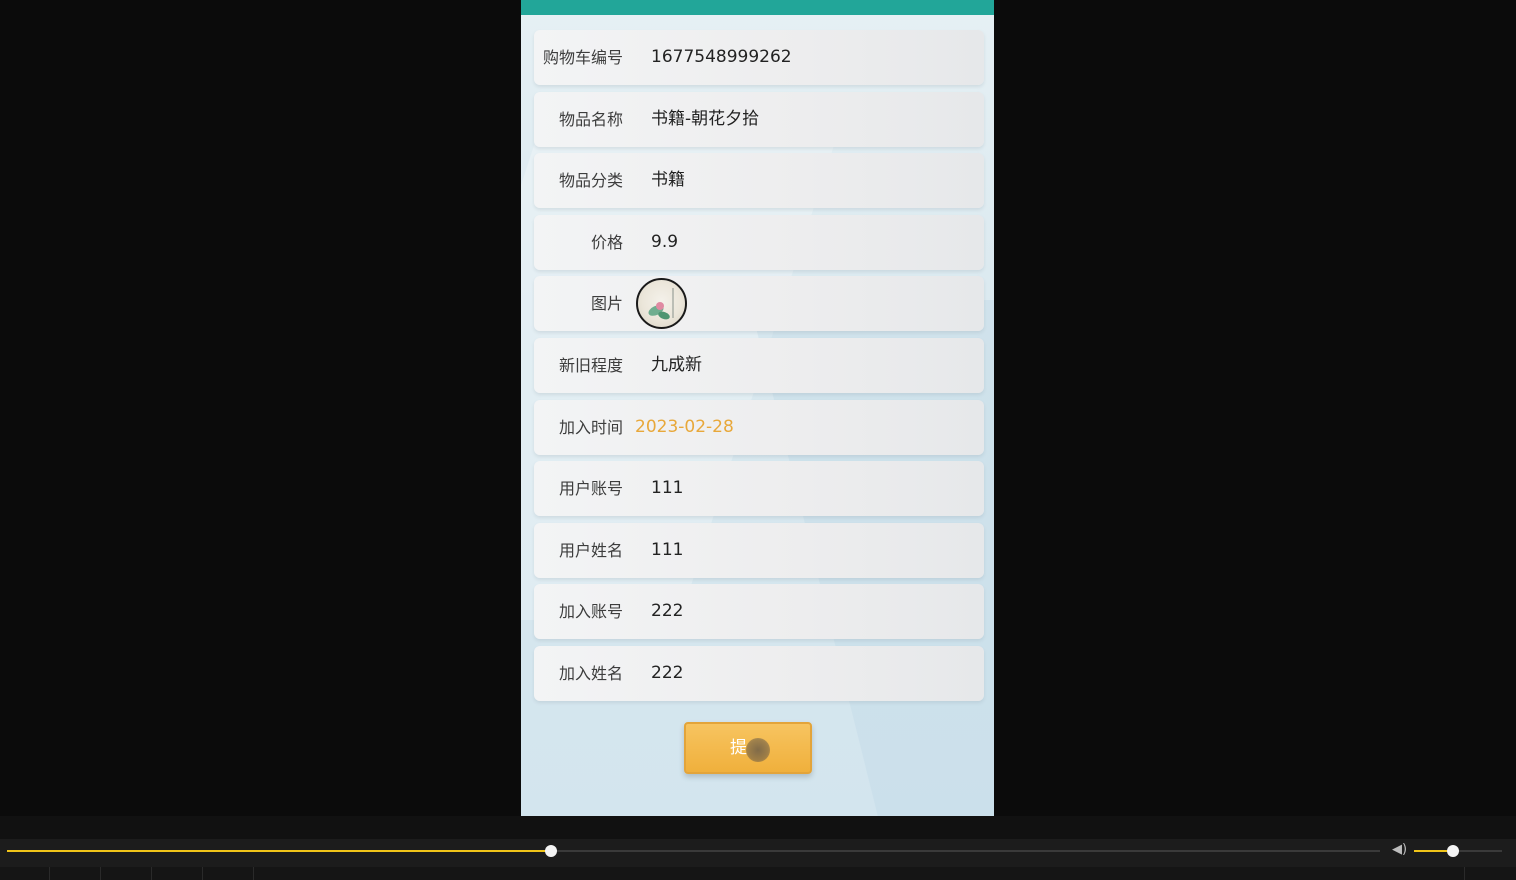 Image resolution: width=1516 pixels, height=880 pixels. I want to click on field-label: 物品分类, so click(590, 181).